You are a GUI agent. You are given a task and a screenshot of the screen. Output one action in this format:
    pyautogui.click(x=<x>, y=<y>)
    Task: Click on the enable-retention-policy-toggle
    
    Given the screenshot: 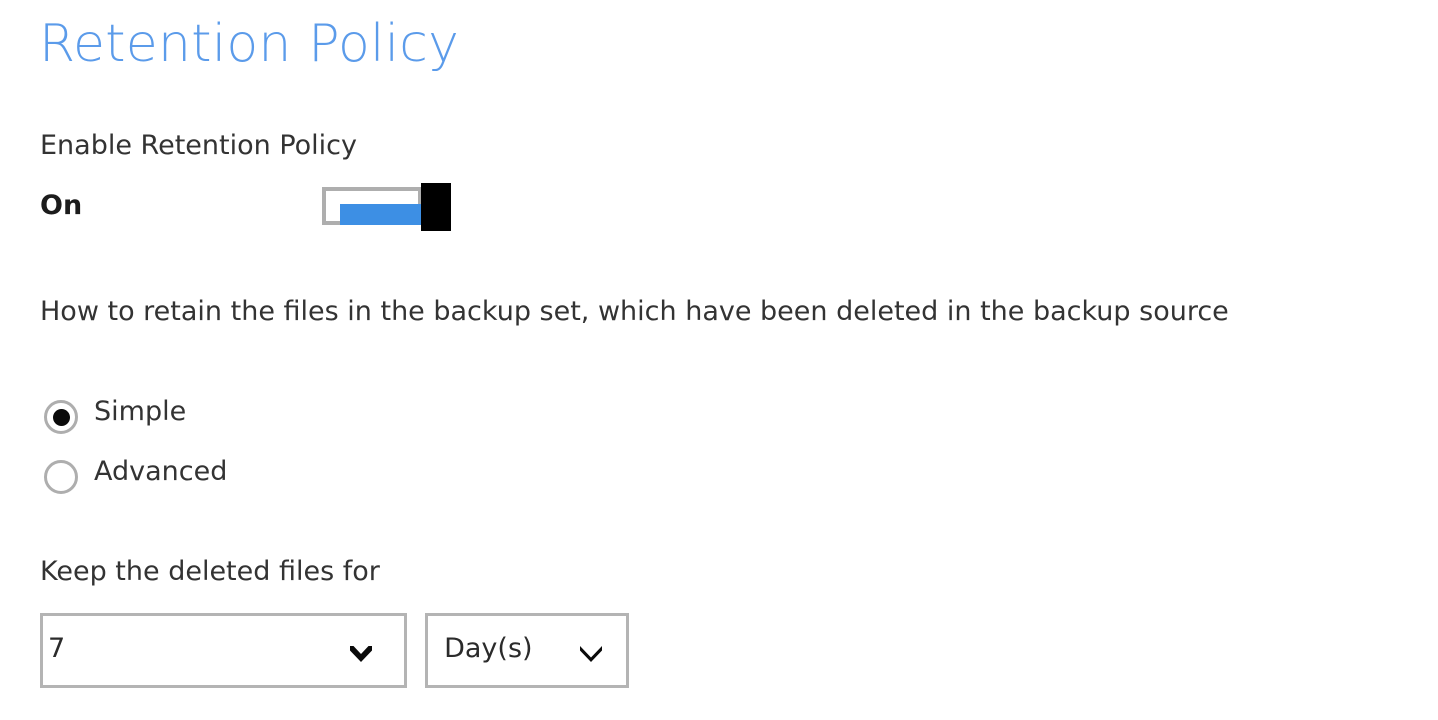 What is the action you would take?
    pyautogui.click(x=387, y=211)
    